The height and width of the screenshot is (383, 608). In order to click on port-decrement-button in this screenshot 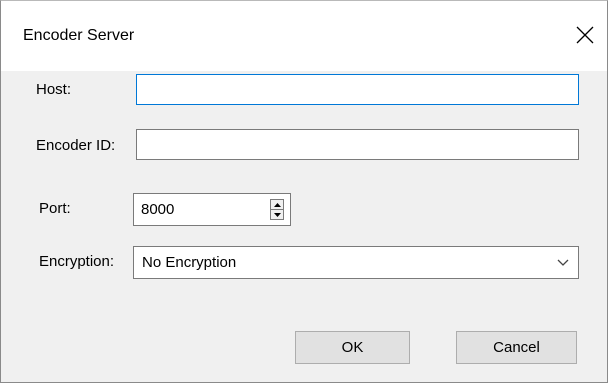, I will do `click(277, 214)`.